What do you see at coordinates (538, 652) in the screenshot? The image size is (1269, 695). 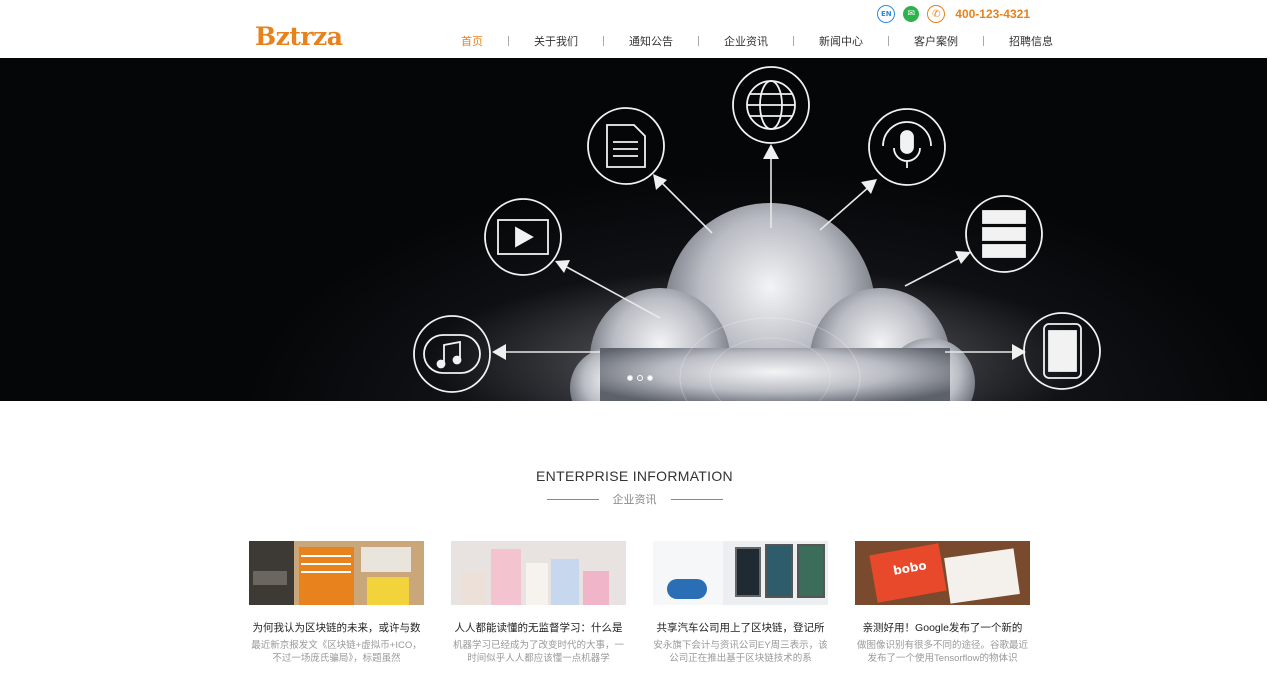 I see `news-excerpt: 机器学习已经成为了改变时代的大事，一时间似乎人人都应该懂一点机器学` at bounding box center [538, 652].